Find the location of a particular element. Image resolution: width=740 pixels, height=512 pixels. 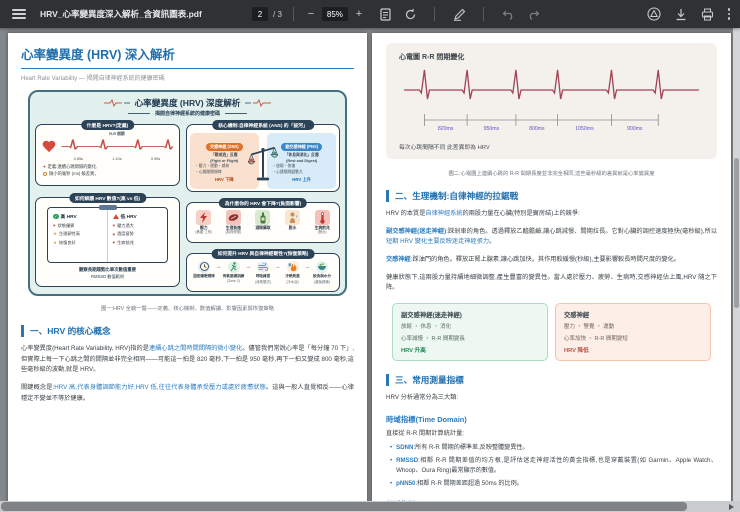

interval-value: 0.85s is located at coordinates (78, 159).